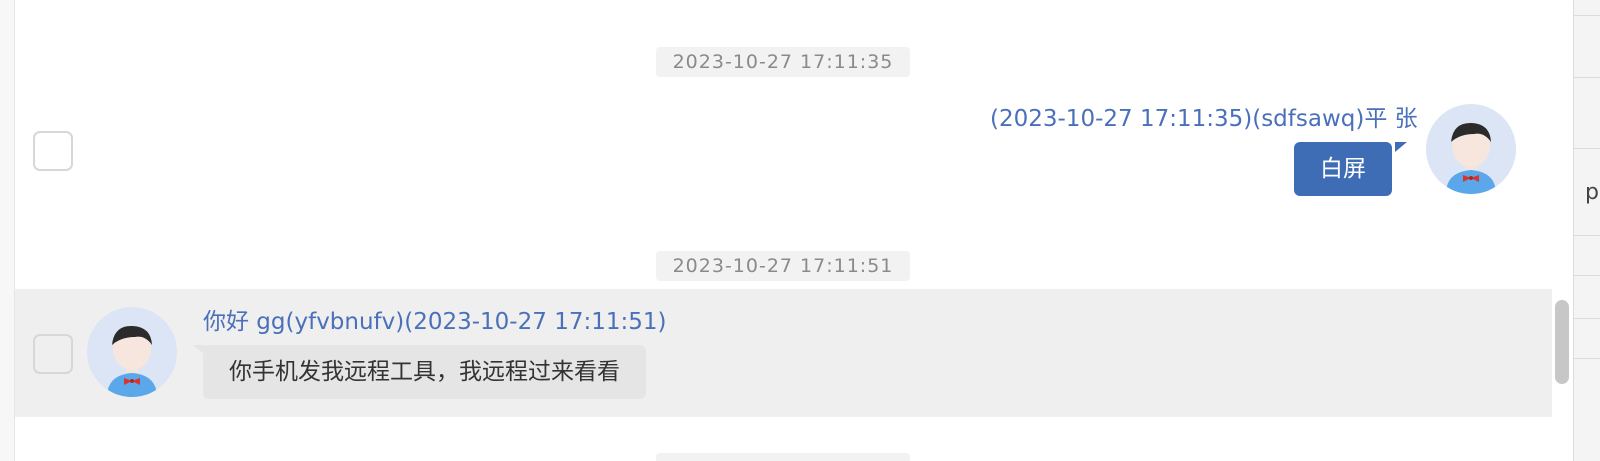 Image resolution: width=1600 pixels, height=461 pixels. I want to click on clipped-text: p, so click(1592, 192).